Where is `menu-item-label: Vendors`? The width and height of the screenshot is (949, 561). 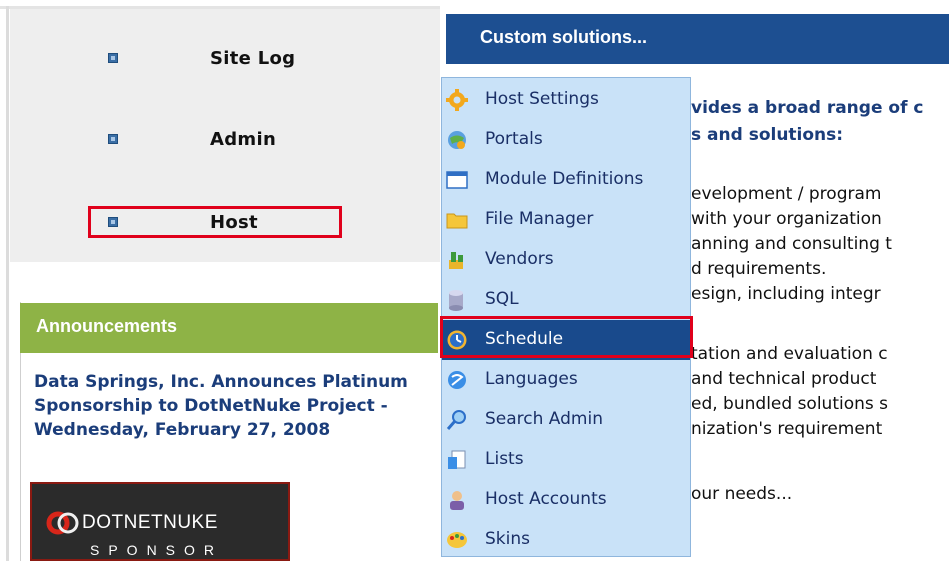
menu-item-label: Vendors is located at coordinates (519, 259).